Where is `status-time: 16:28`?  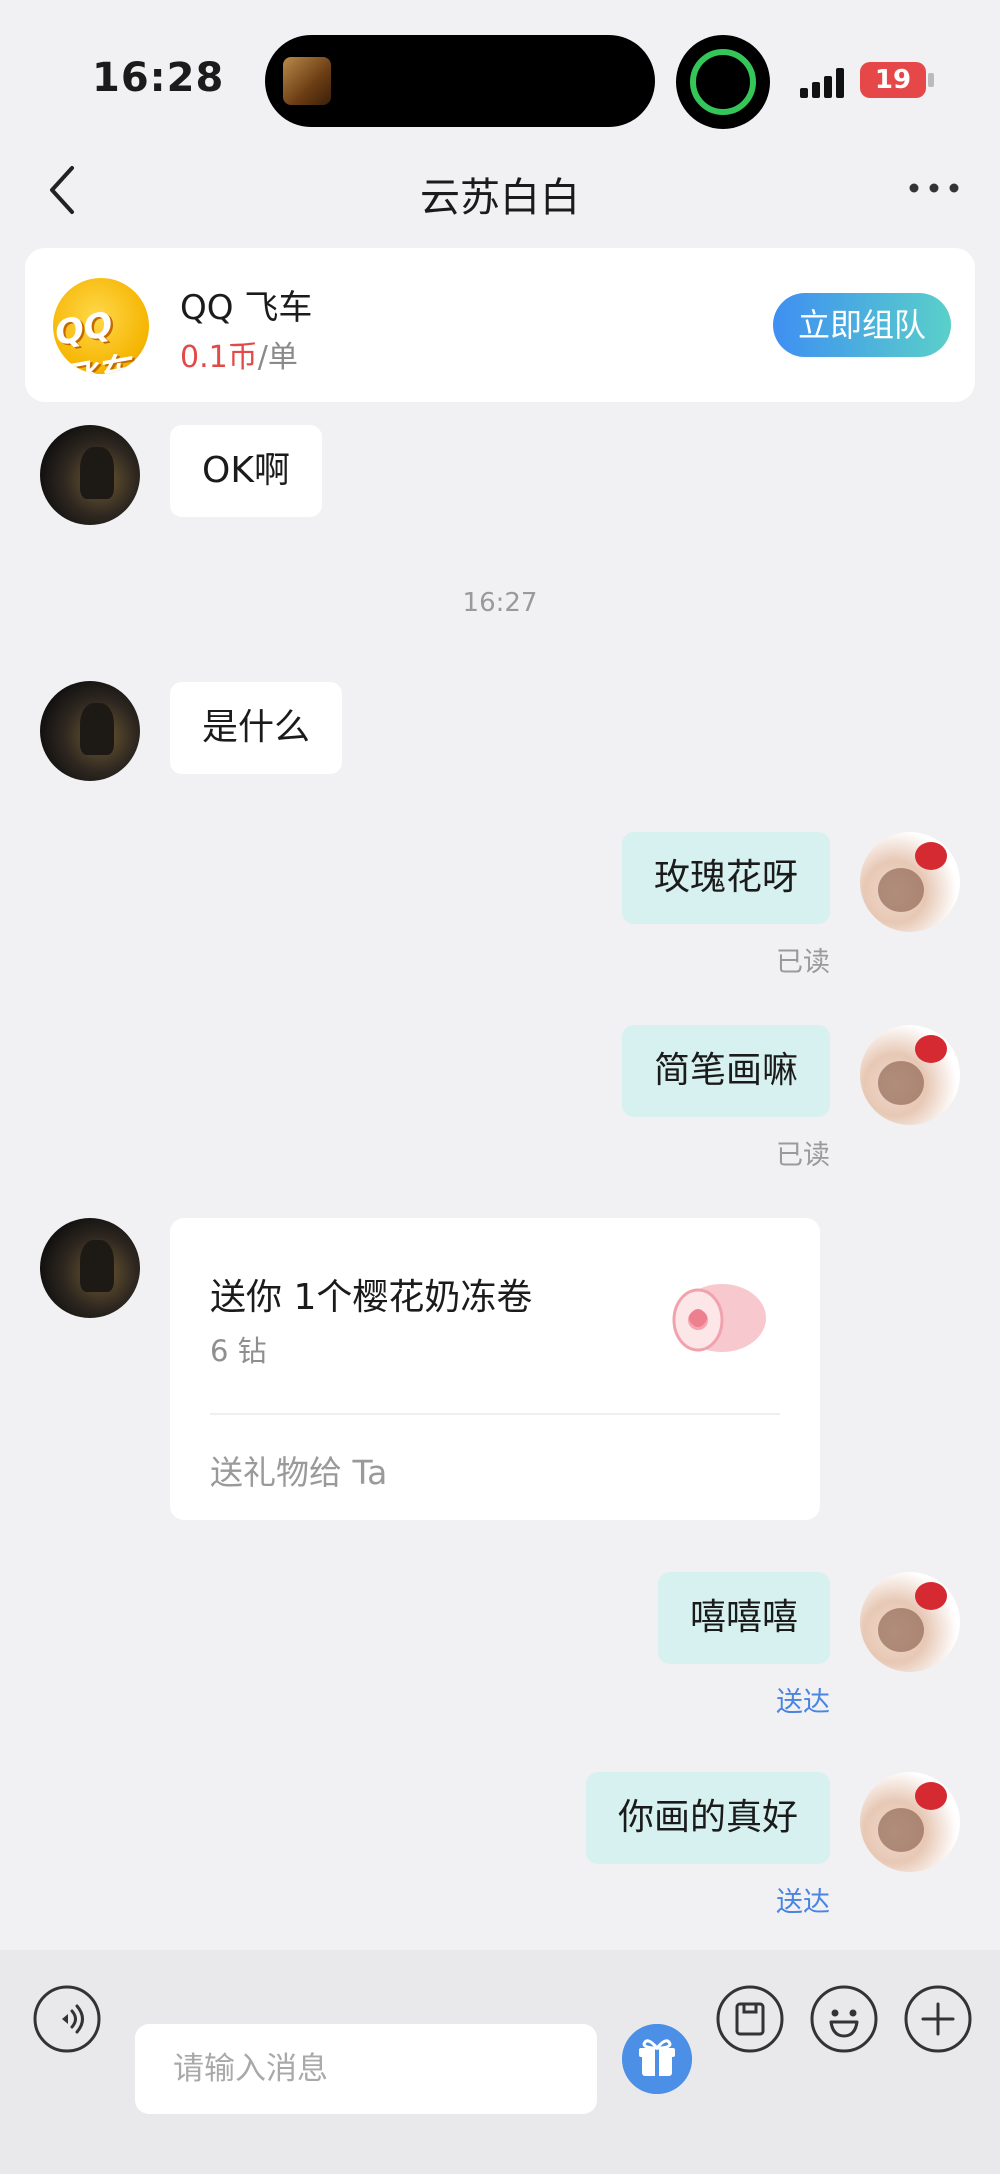 status-time: 16:28 is located at coordinates (158, 78).